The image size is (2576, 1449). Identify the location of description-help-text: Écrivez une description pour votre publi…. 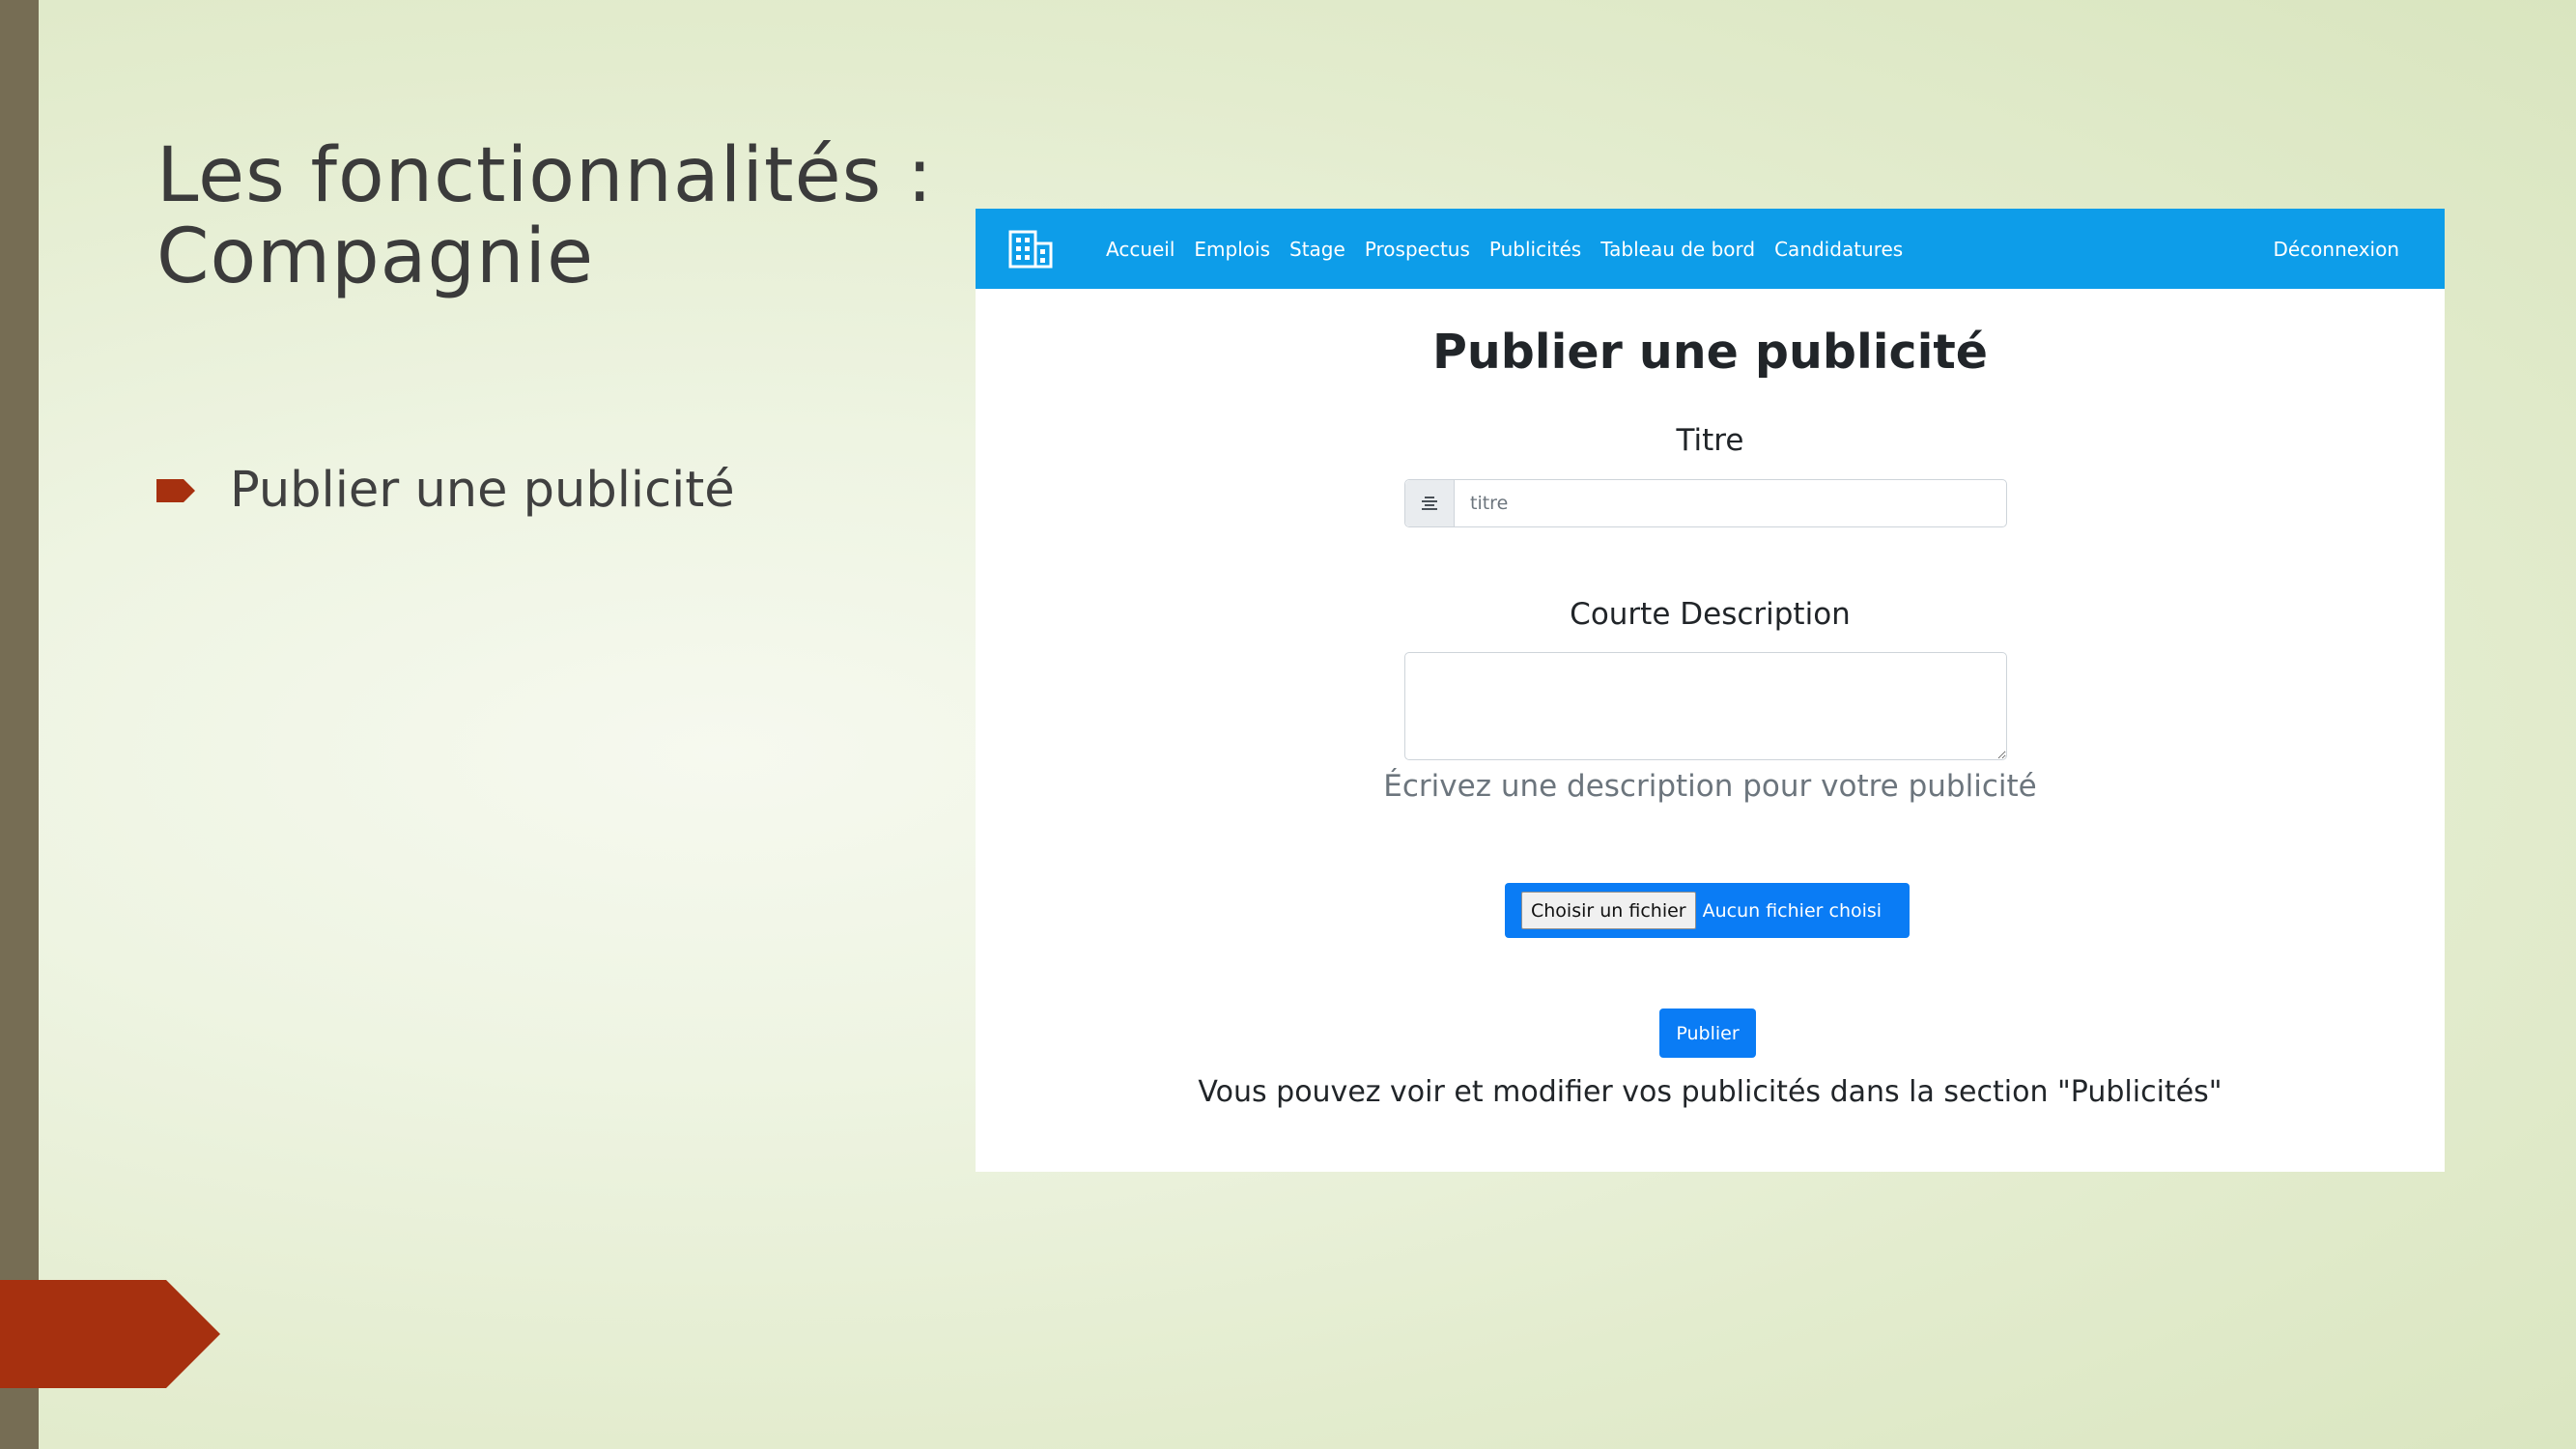
(1710, 786).